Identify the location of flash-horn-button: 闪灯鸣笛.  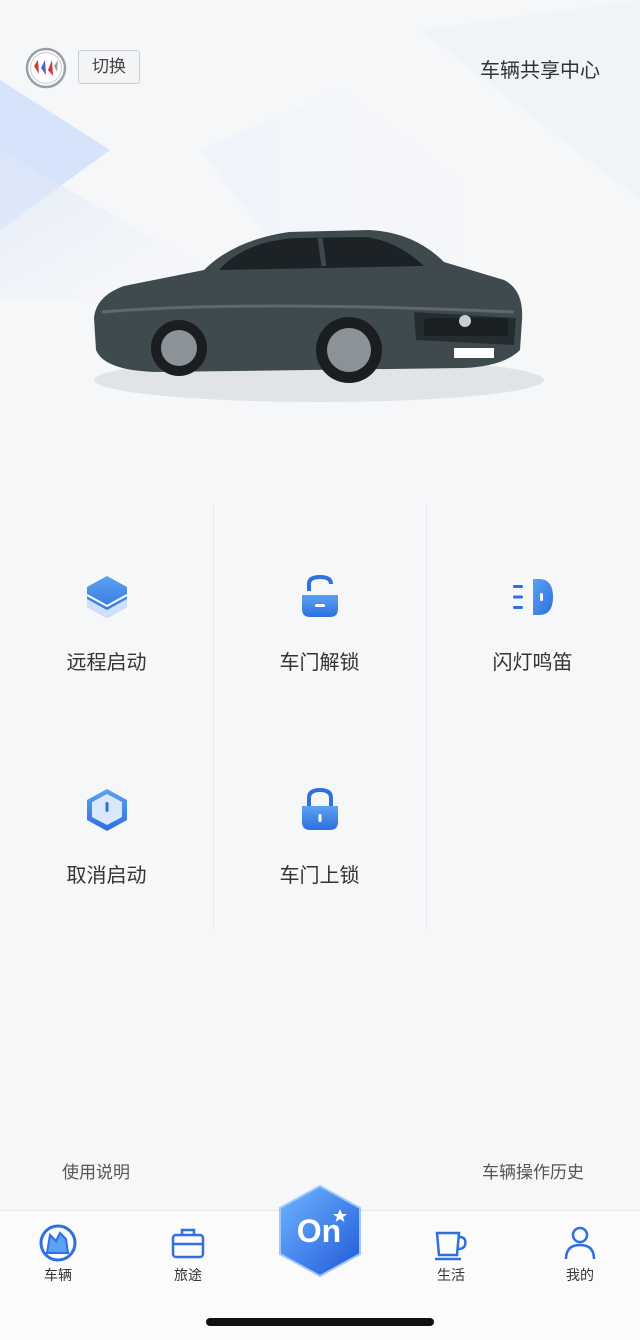
(532, 611).